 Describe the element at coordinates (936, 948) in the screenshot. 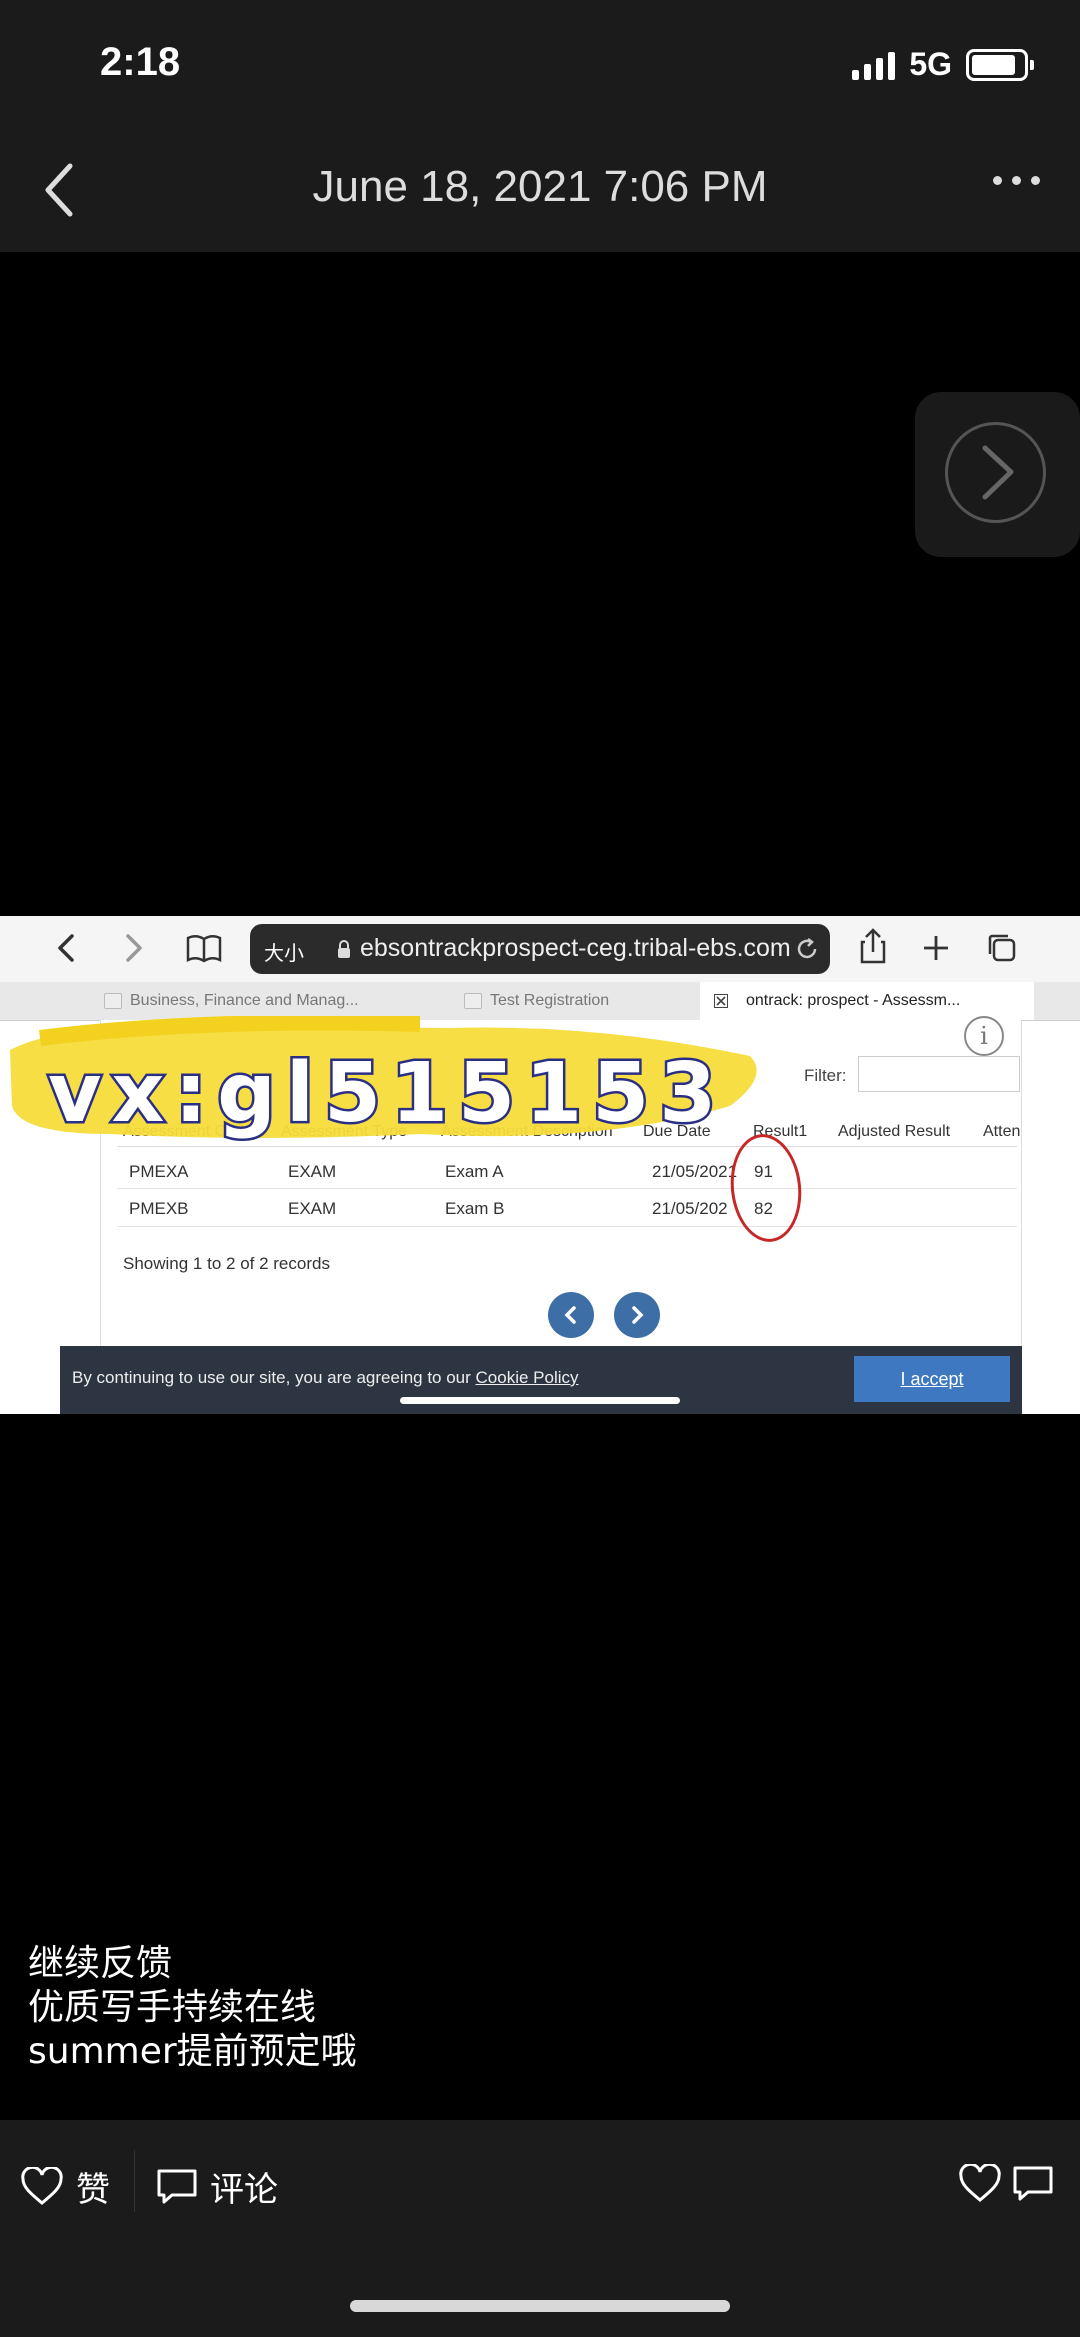

I see `new-tab-icon` at that location.